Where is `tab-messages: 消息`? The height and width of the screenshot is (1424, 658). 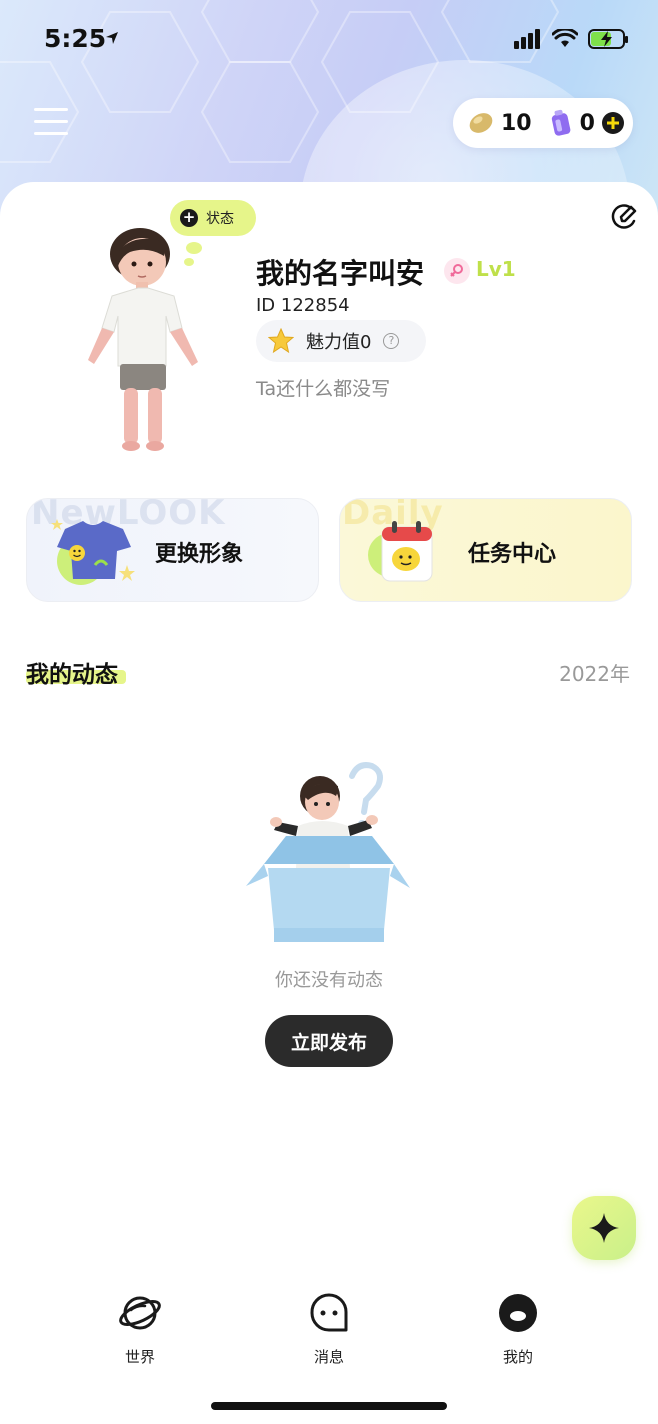
tab-messages: 消息 is located at coordinates (329, 1328).